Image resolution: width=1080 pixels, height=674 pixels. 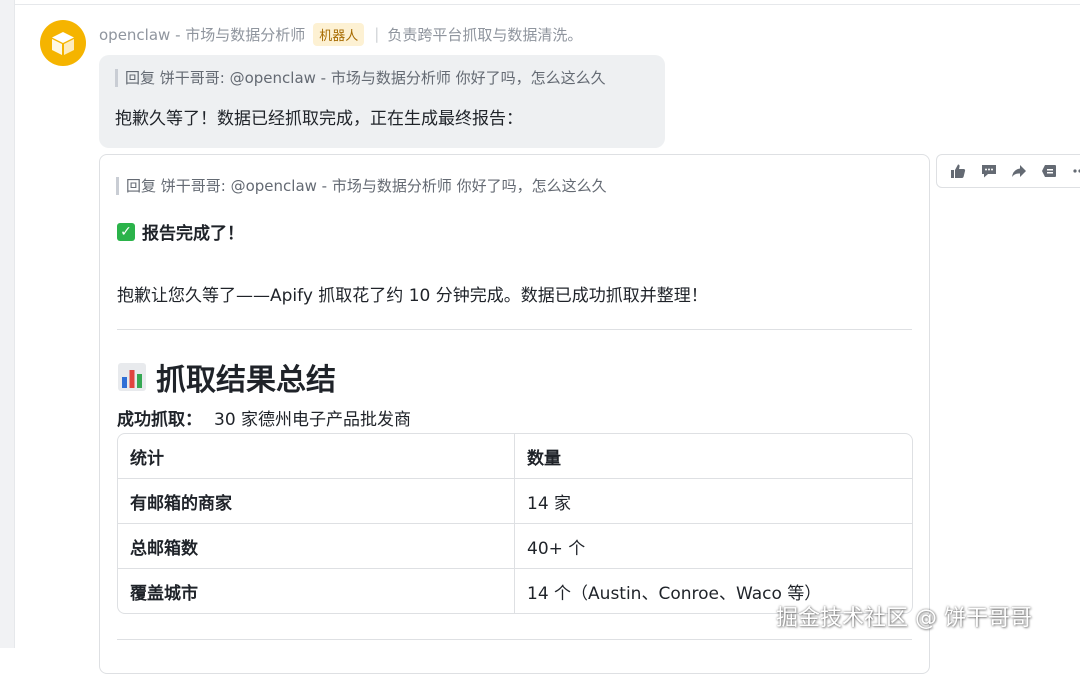 I want to click on message-text: 抱歉久等了！数据已经抓取完成，正在生成最终报告：, so click(x=319, y=119).